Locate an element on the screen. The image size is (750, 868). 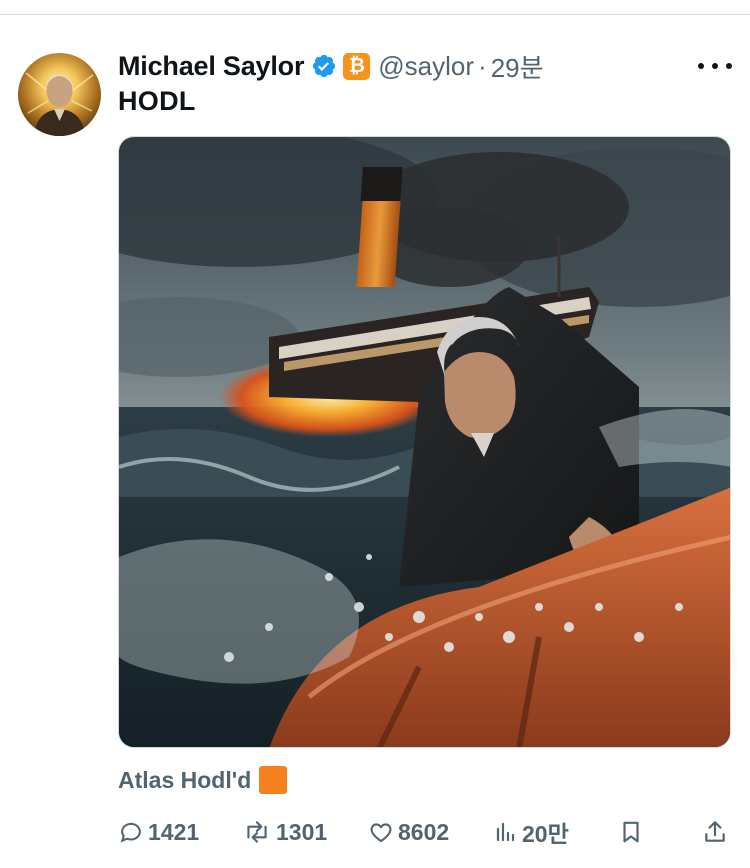
like-button: 8602 is located at coordinates (408, 832).